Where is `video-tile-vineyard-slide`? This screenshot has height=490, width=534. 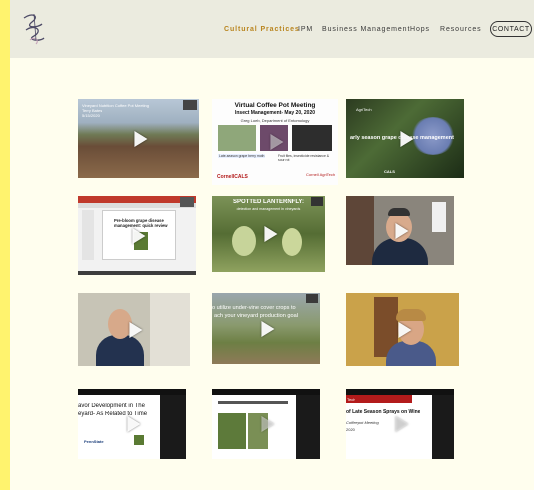
video-tile-vineyard-slide is located at coordinates (266, 424).